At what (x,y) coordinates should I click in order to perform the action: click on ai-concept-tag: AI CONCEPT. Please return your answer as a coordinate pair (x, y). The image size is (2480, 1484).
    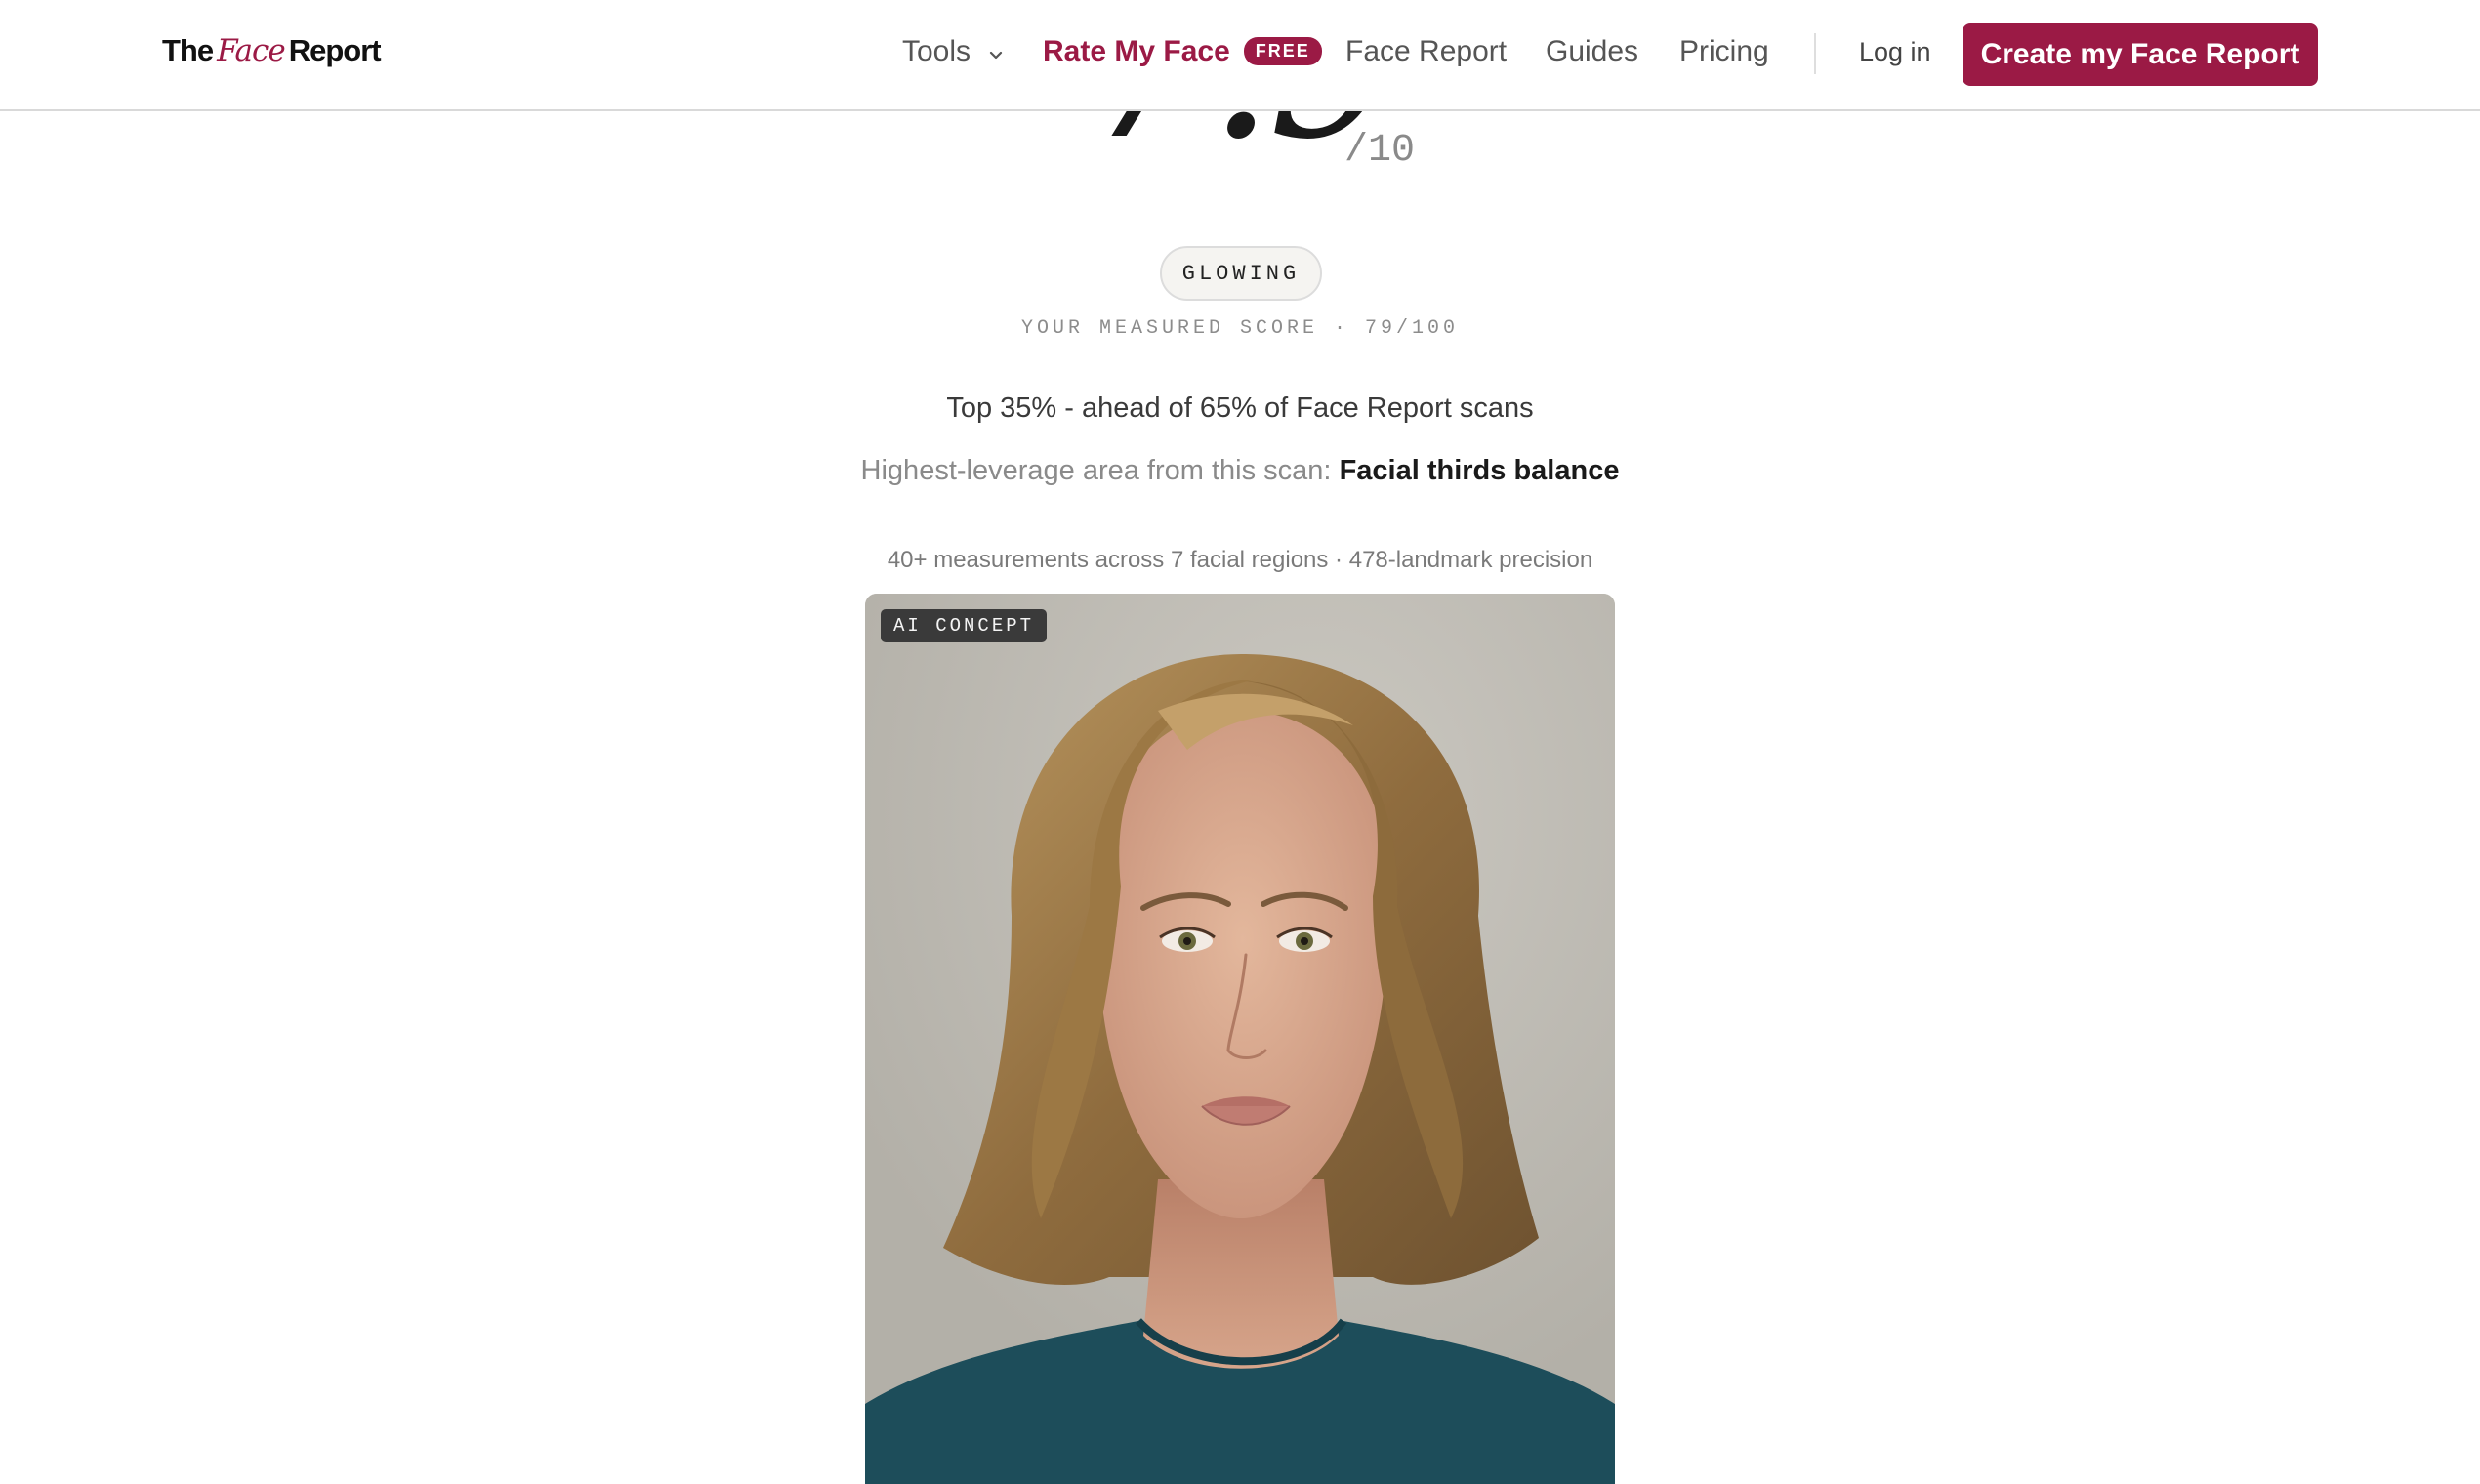
    Looking at the image, I should click on (964, 626).